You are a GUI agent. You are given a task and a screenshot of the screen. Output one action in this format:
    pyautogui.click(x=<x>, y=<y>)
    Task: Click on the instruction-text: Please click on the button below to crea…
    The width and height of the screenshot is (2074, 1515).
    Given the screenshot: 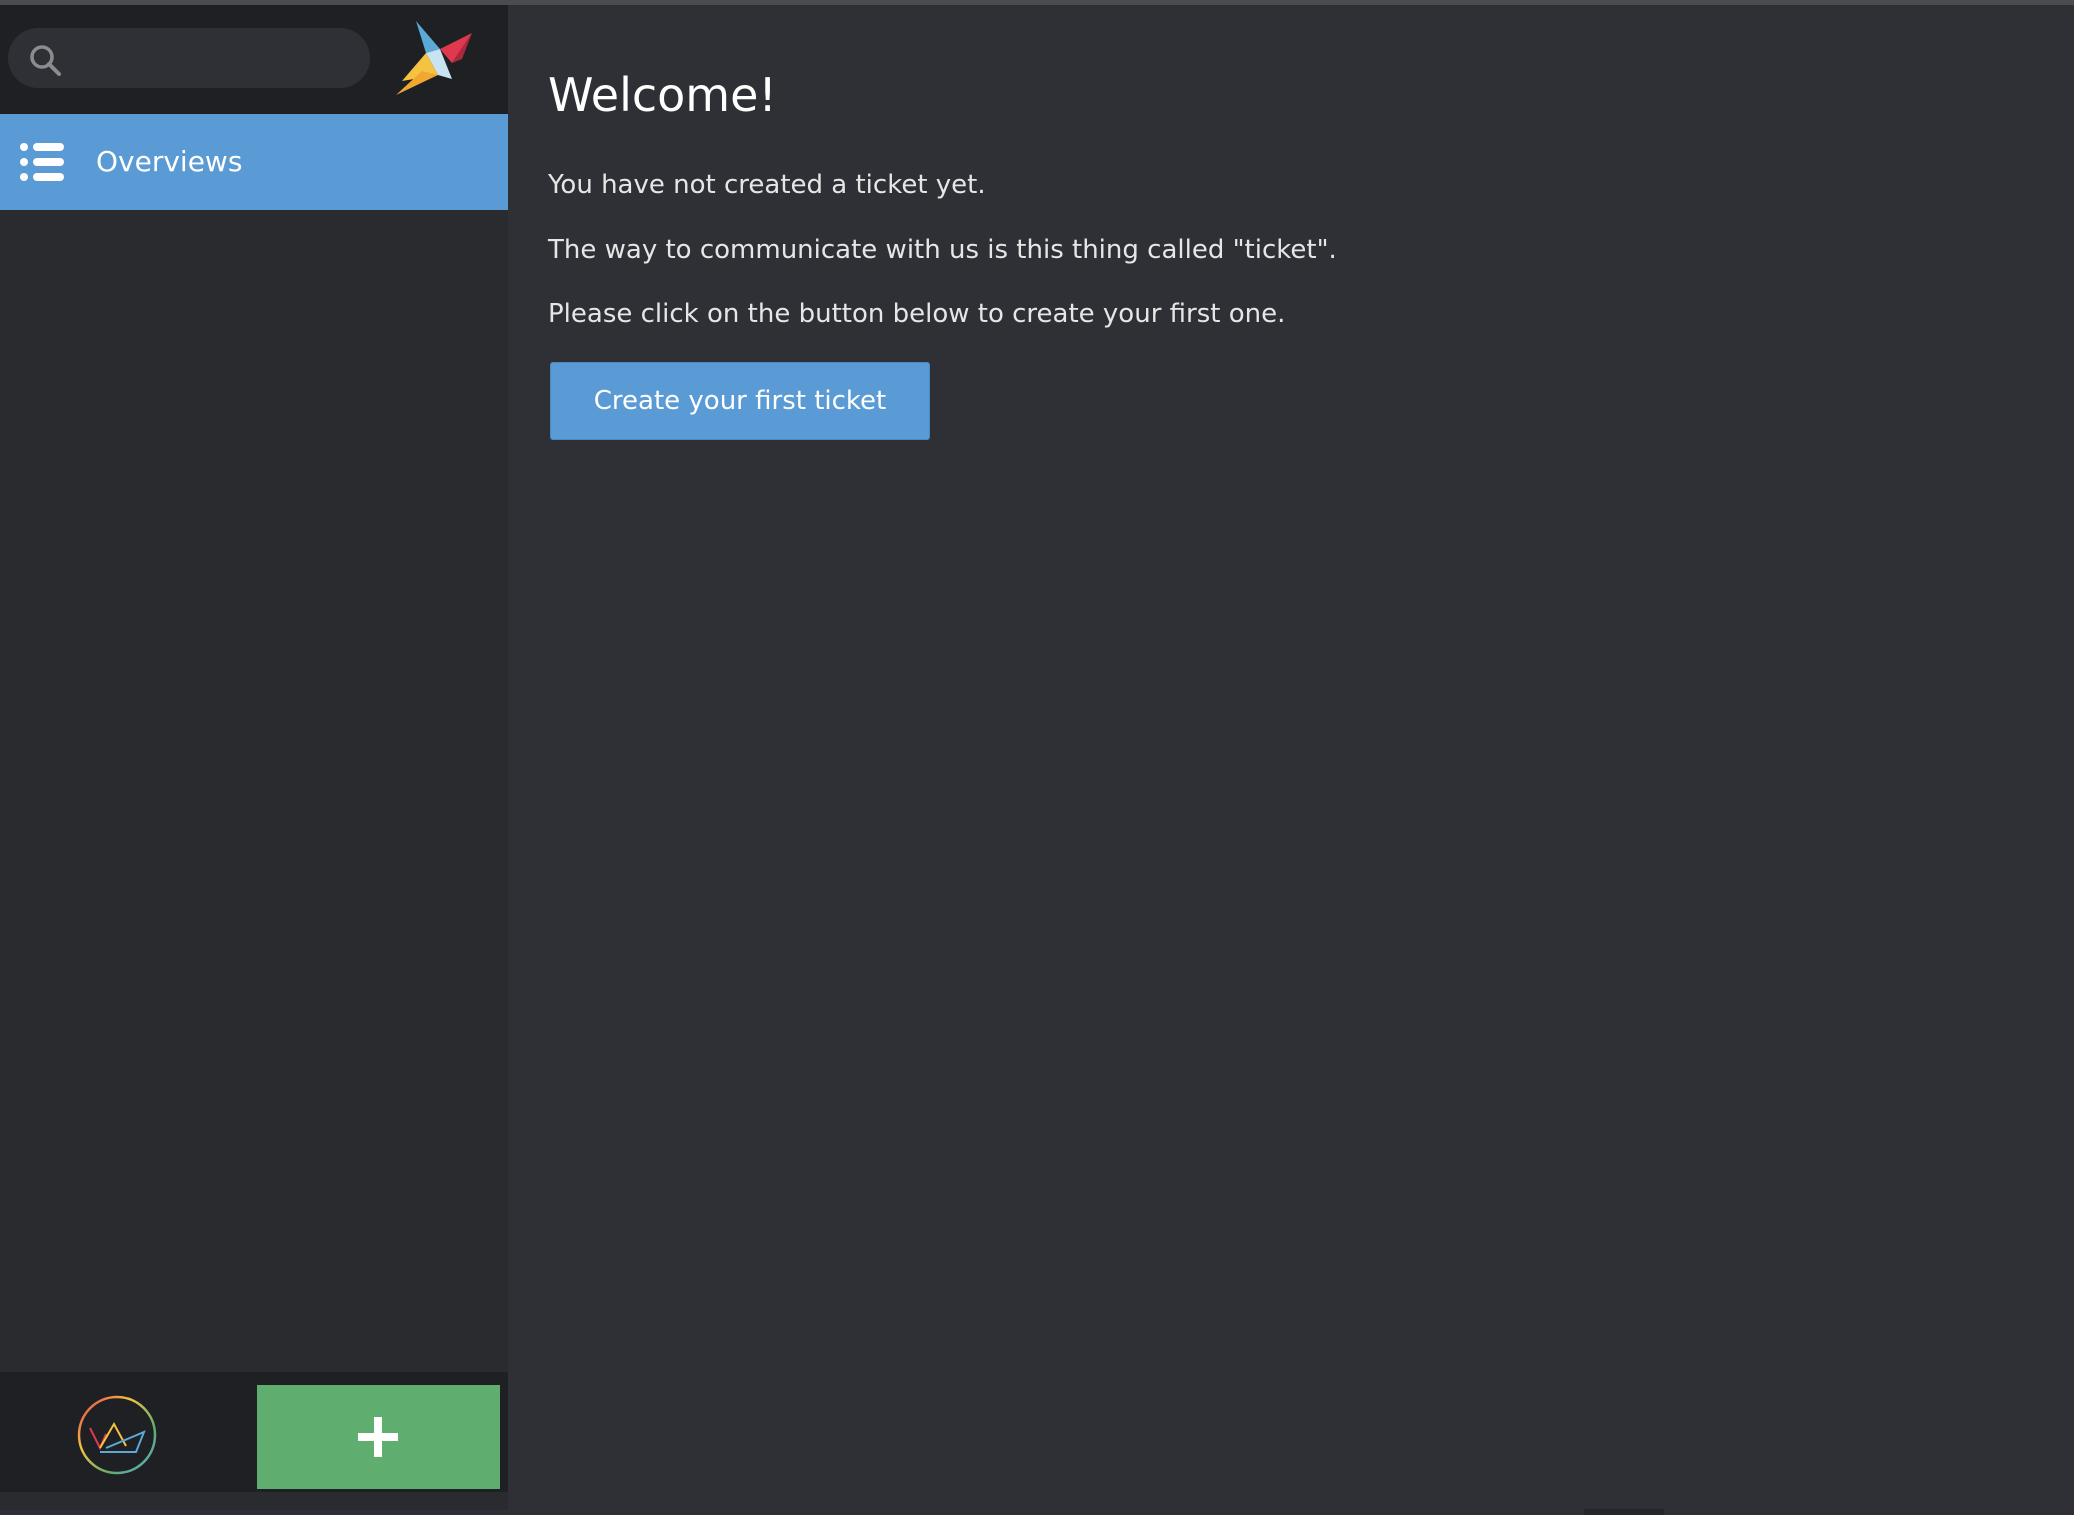 What is the action you would take?
    pyautogui.click(x=917, y=314)
    